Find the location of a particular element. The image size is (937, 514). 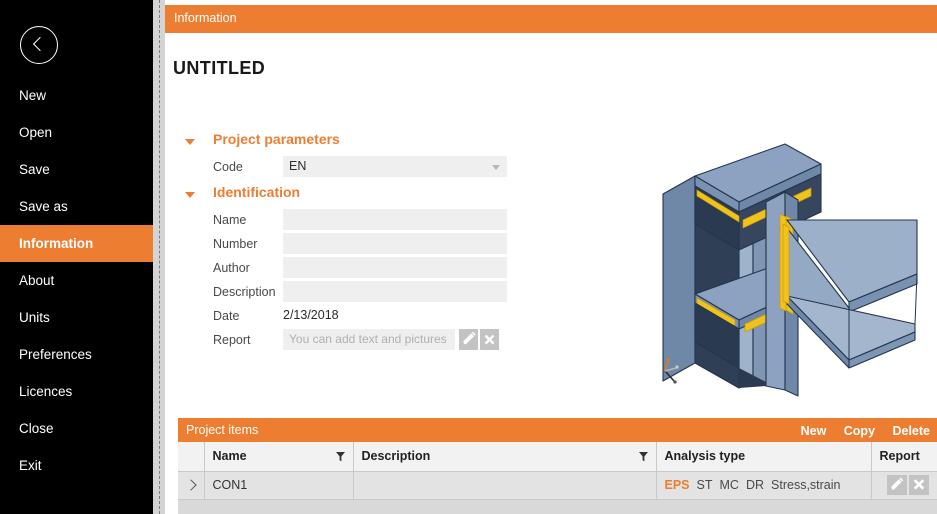

sidebar-item-new: New is located at coordinates (76, 95).